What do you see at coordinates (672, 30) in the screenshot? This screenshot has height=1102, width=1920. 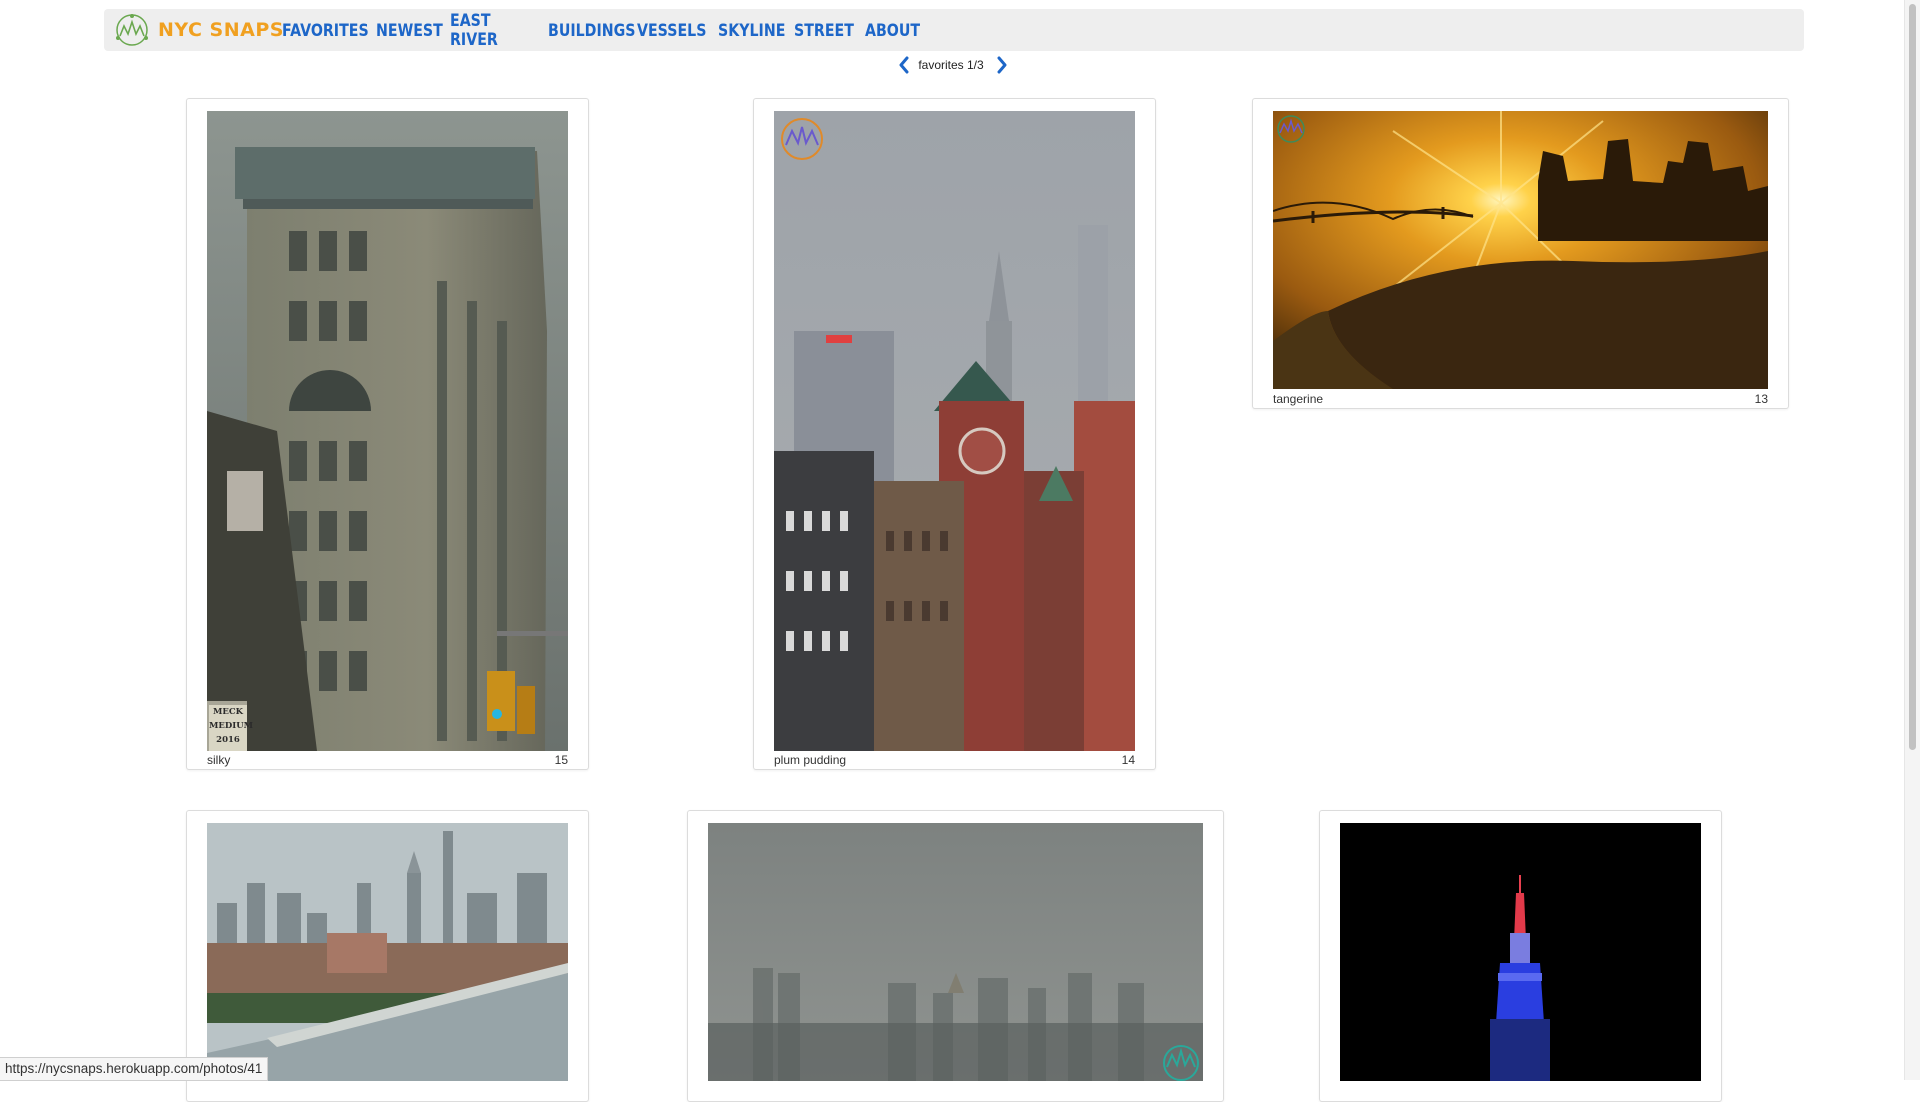 I see `nav-link-vessels: VESSELS` at bounding box center [672, 30].